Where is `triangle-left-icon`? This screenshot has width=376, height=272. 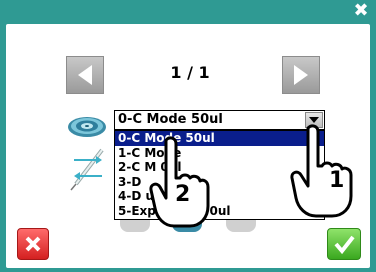
triangle-left-icon is located at coordinates (85, 75).